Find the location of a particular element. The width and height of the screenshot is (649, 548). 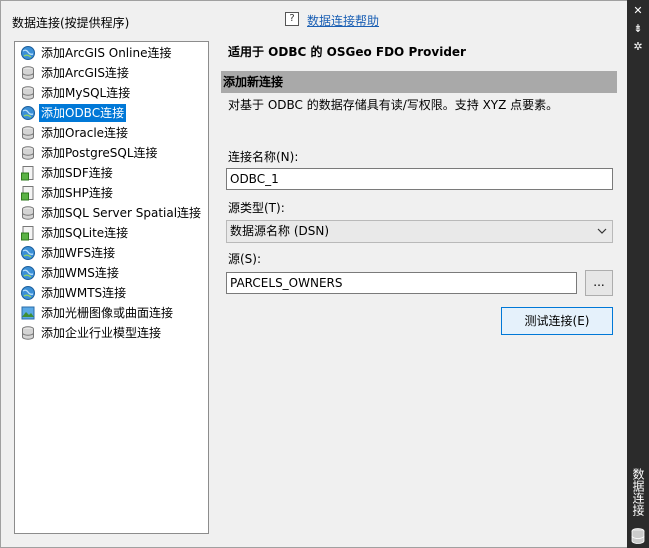

provider-label: 添加PostgreSQL连接 is located at coordinates (99, 153).